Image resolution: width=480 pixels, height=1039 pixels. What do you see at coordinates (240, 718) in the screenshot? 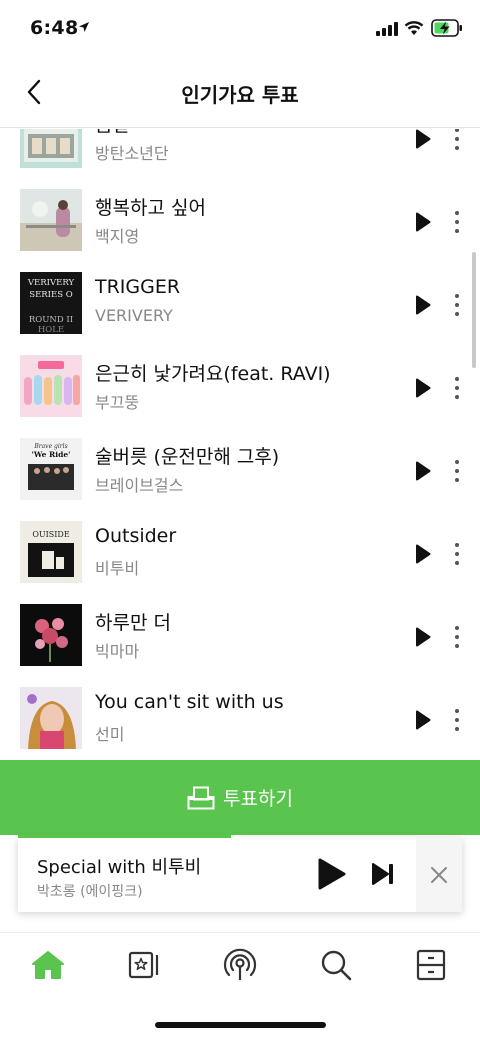
I see `song-row: You can't sit with us 선미` at bounding box center [240, 718].